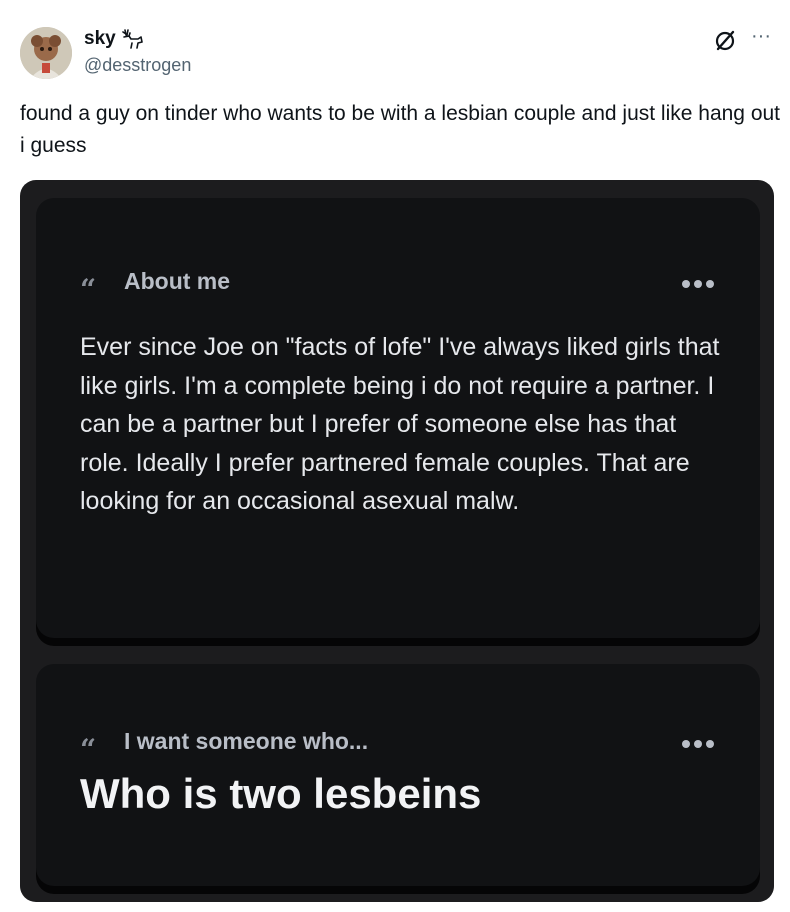 This screenshot has width=790, height=912. I want to click on about-me-heading: About me, so click(177, 281).